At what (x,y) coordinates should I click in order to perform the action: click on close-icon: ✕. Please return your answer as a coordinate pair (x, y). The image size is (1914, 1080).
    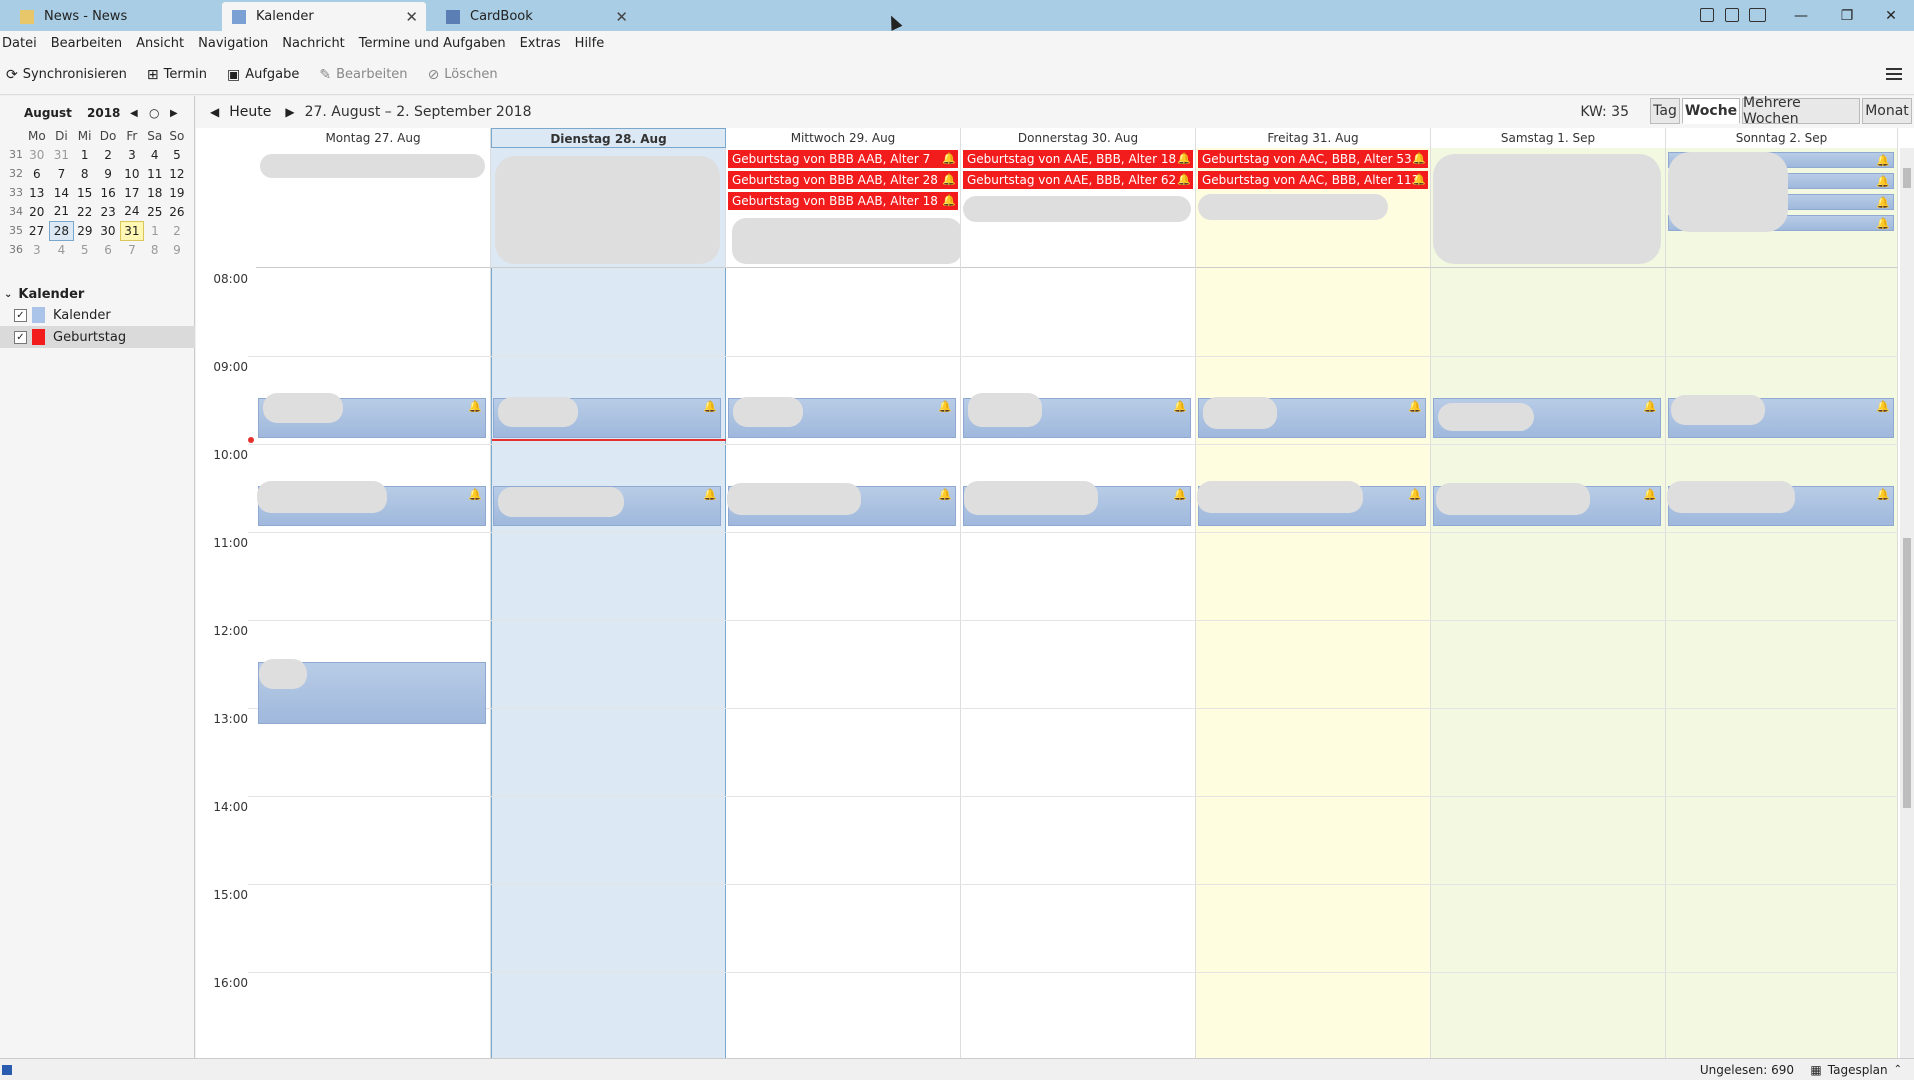
    Looking at the image, I should click on (411, 17).